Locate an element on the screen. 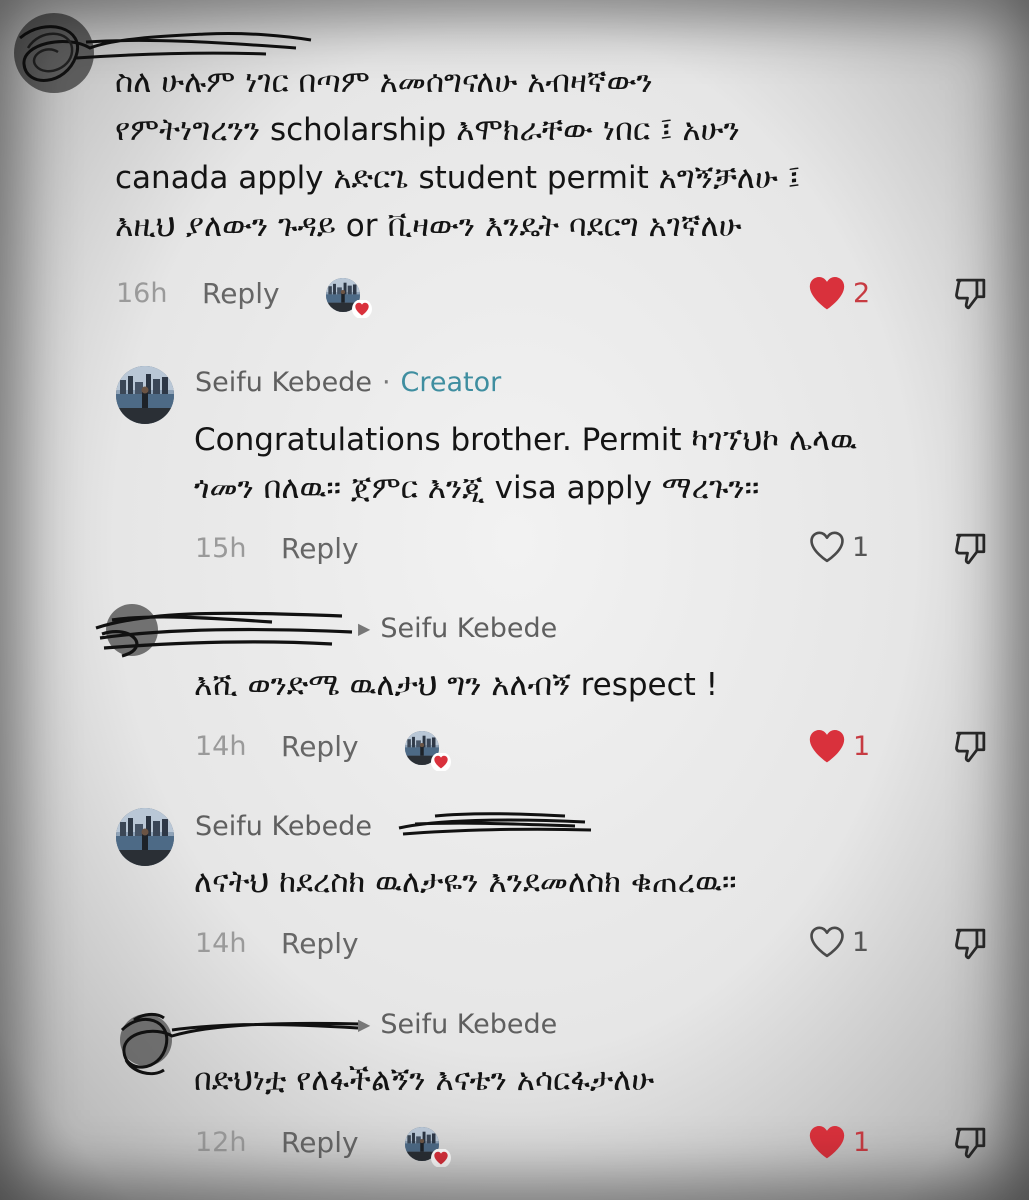  redacted-mention-scribble is located at coordinates (495, 826).